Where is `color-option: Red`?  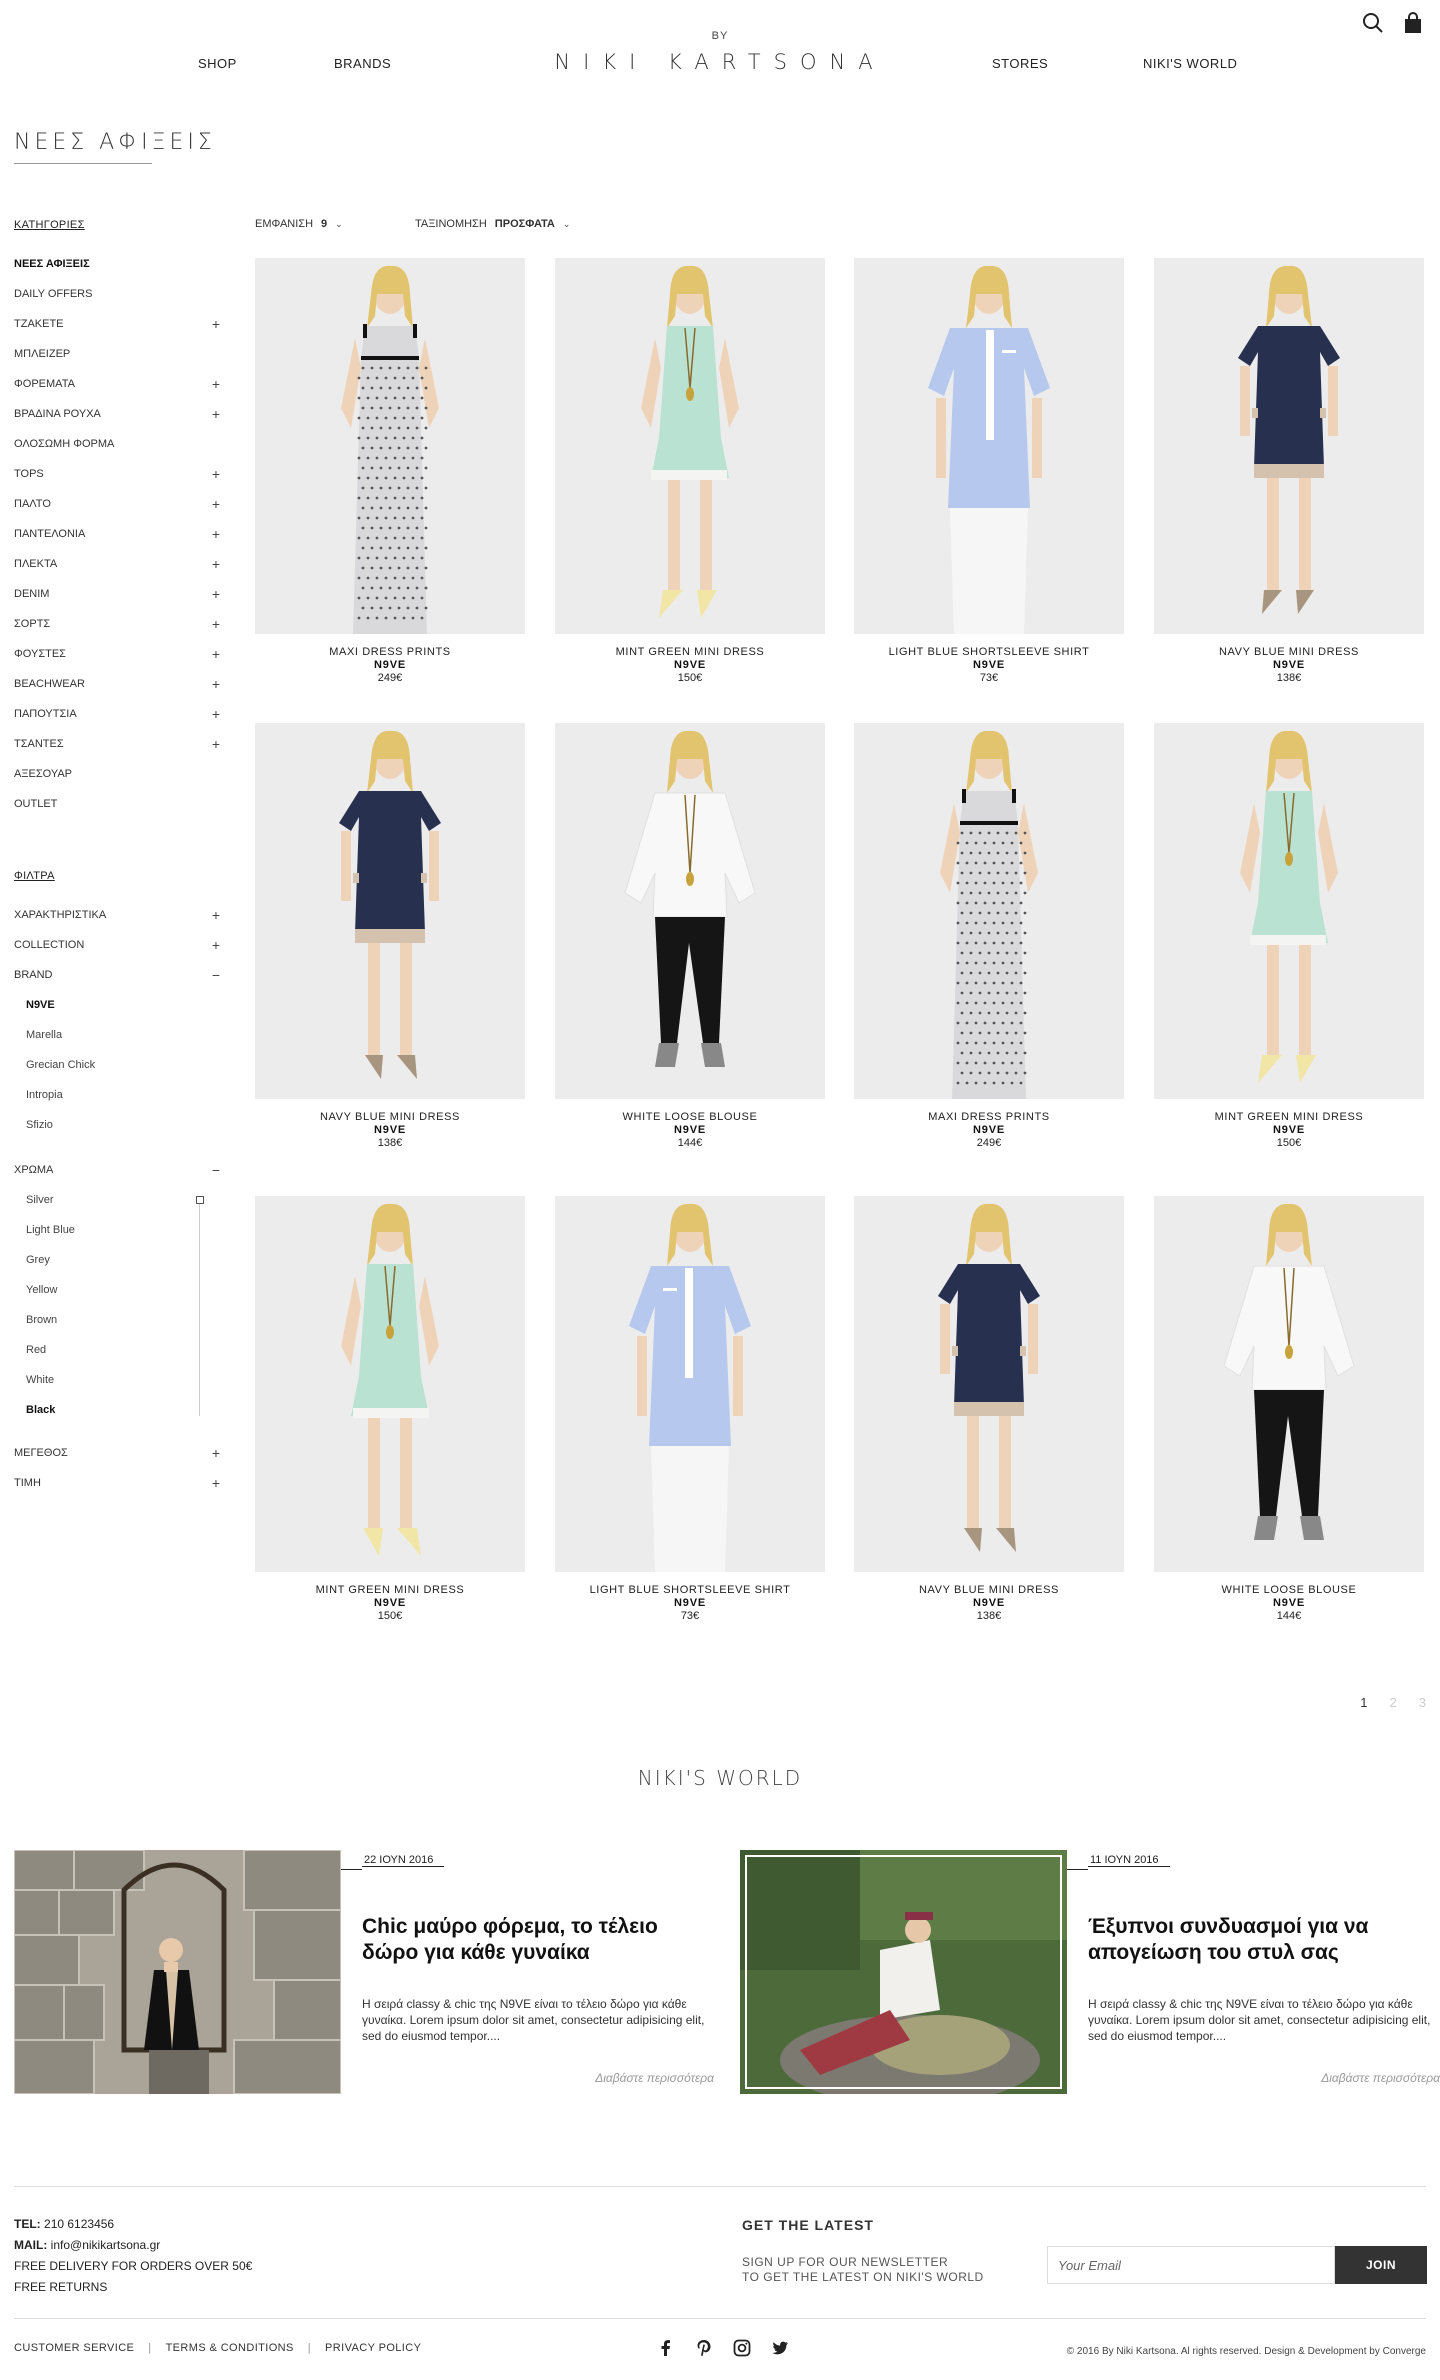
color-option: Red is located at coordinates (36, 1350).